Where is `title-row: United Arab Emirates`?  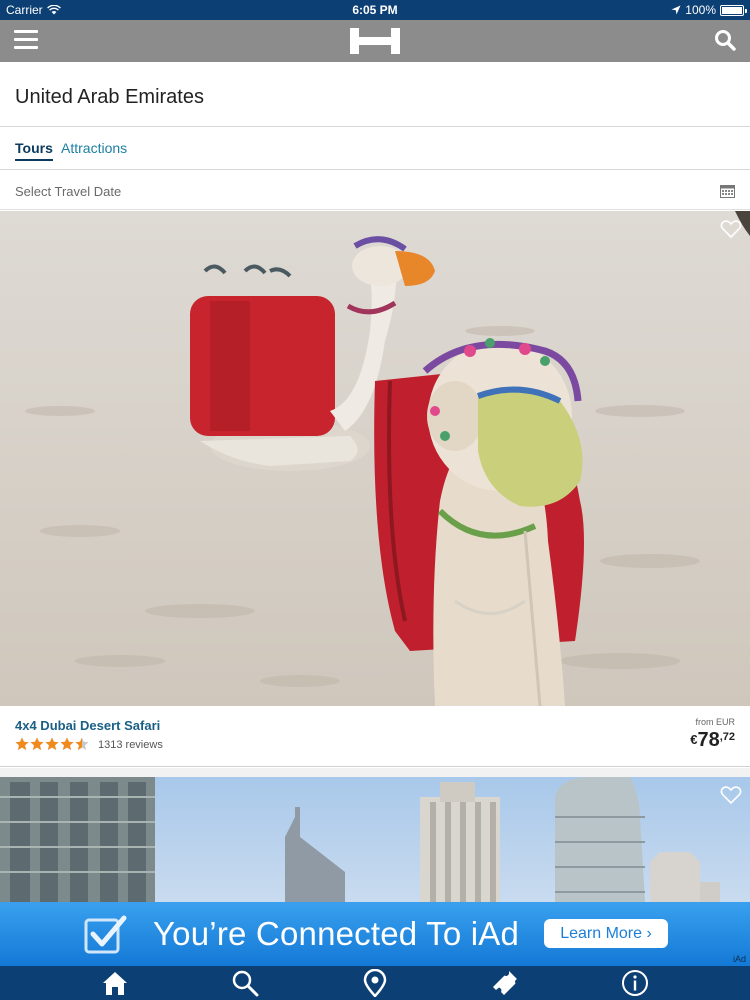
title-row: United Arab Emirates is located at coordinates (375, 94).